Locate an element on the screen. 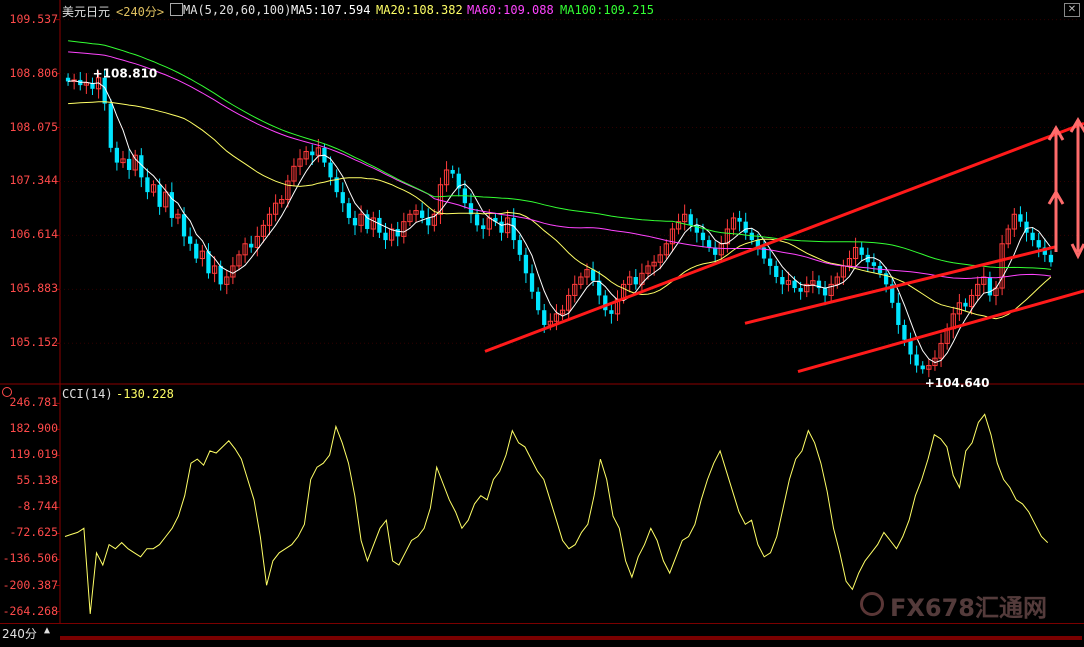 This screenshot has height=647, width=1084. chart-indicator-icon is located at coordinates (176, 9).